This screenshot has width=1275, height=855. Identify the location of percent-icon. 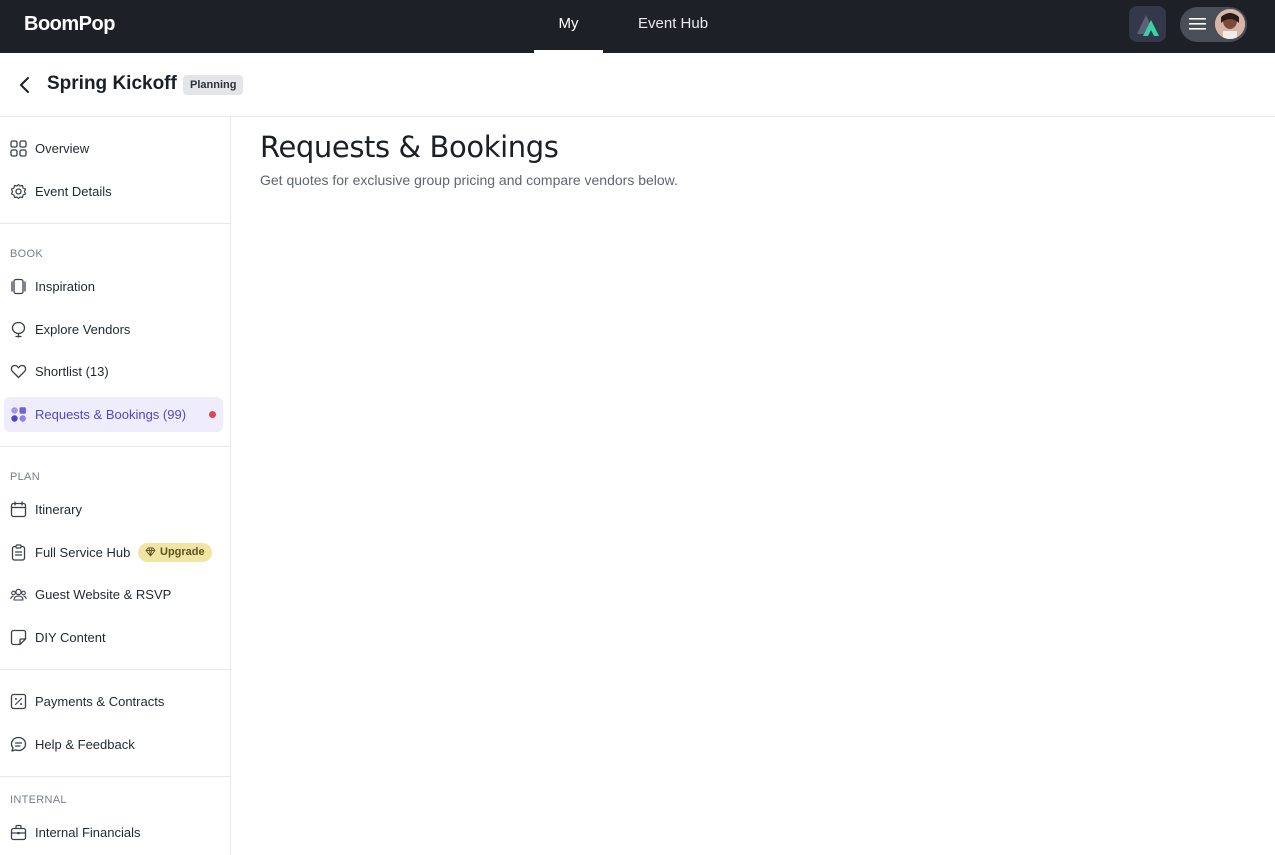
(18, 701).